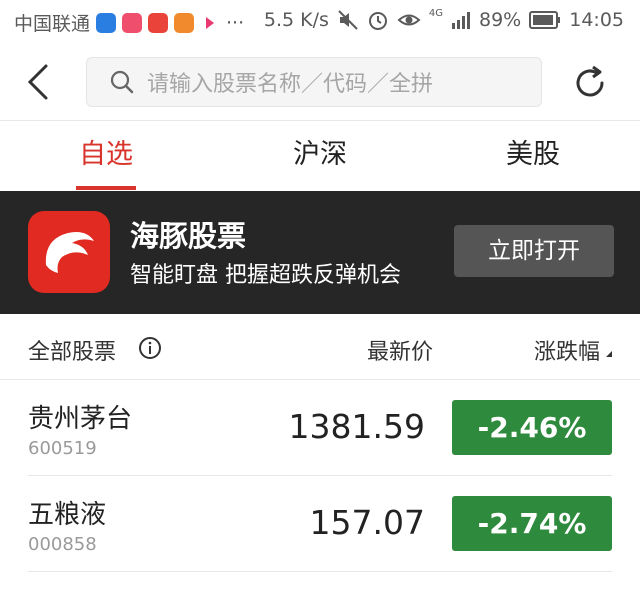 The width and height of the screenshot is (640, 590). I want to click on tab-watchlist: 自选, so click(106, 156).